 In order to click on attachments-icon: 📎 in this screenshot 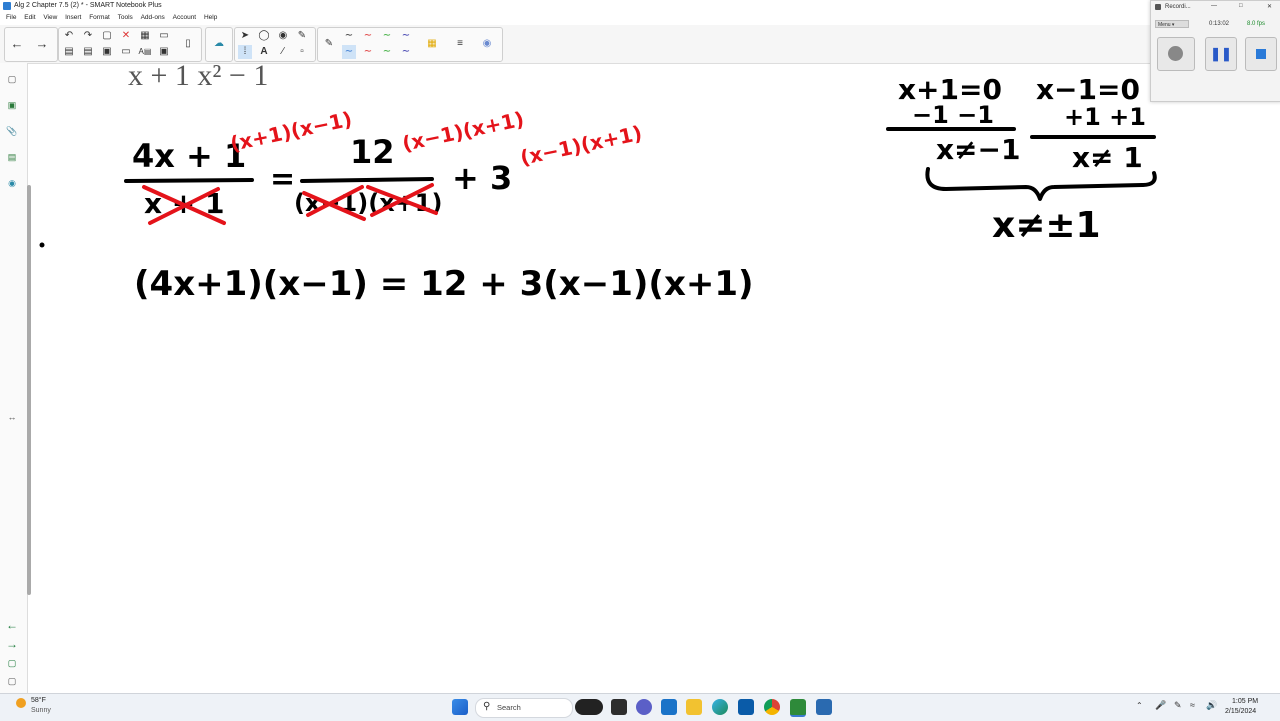, I will do `click(12, 131)`.